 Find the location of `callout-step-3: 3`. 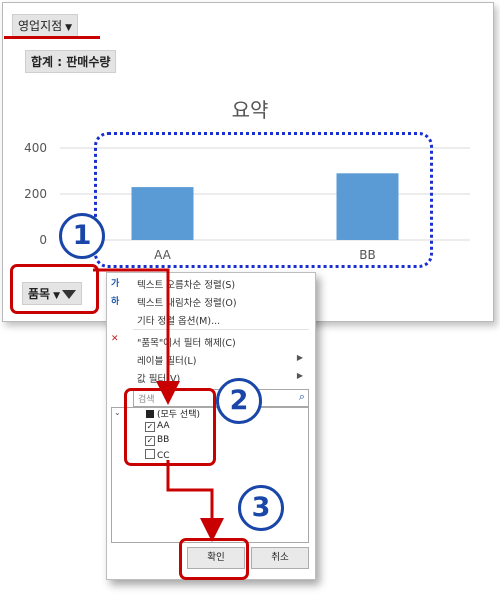

callout-step-3: 3 is located at coordinates (261, 508).